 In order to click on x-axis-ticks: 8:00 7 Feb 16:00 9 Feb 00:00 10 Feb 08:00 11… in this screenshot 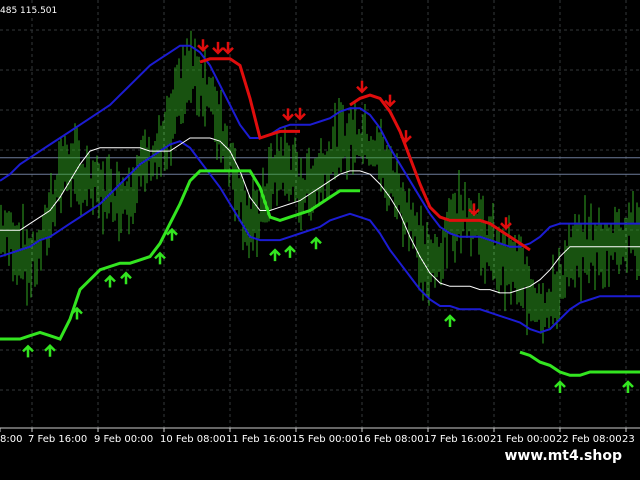, I will do `click(317, 436)`.